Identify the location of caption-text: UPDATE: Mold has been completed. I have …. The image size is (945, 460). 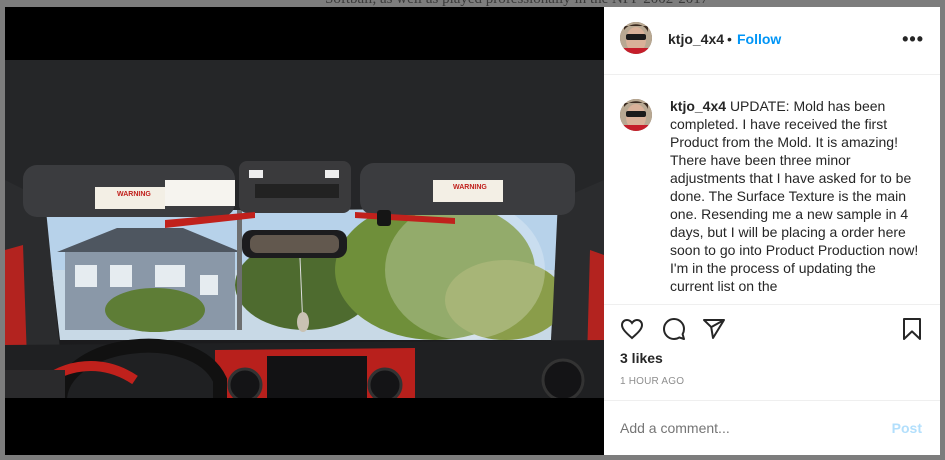
(794, 196).